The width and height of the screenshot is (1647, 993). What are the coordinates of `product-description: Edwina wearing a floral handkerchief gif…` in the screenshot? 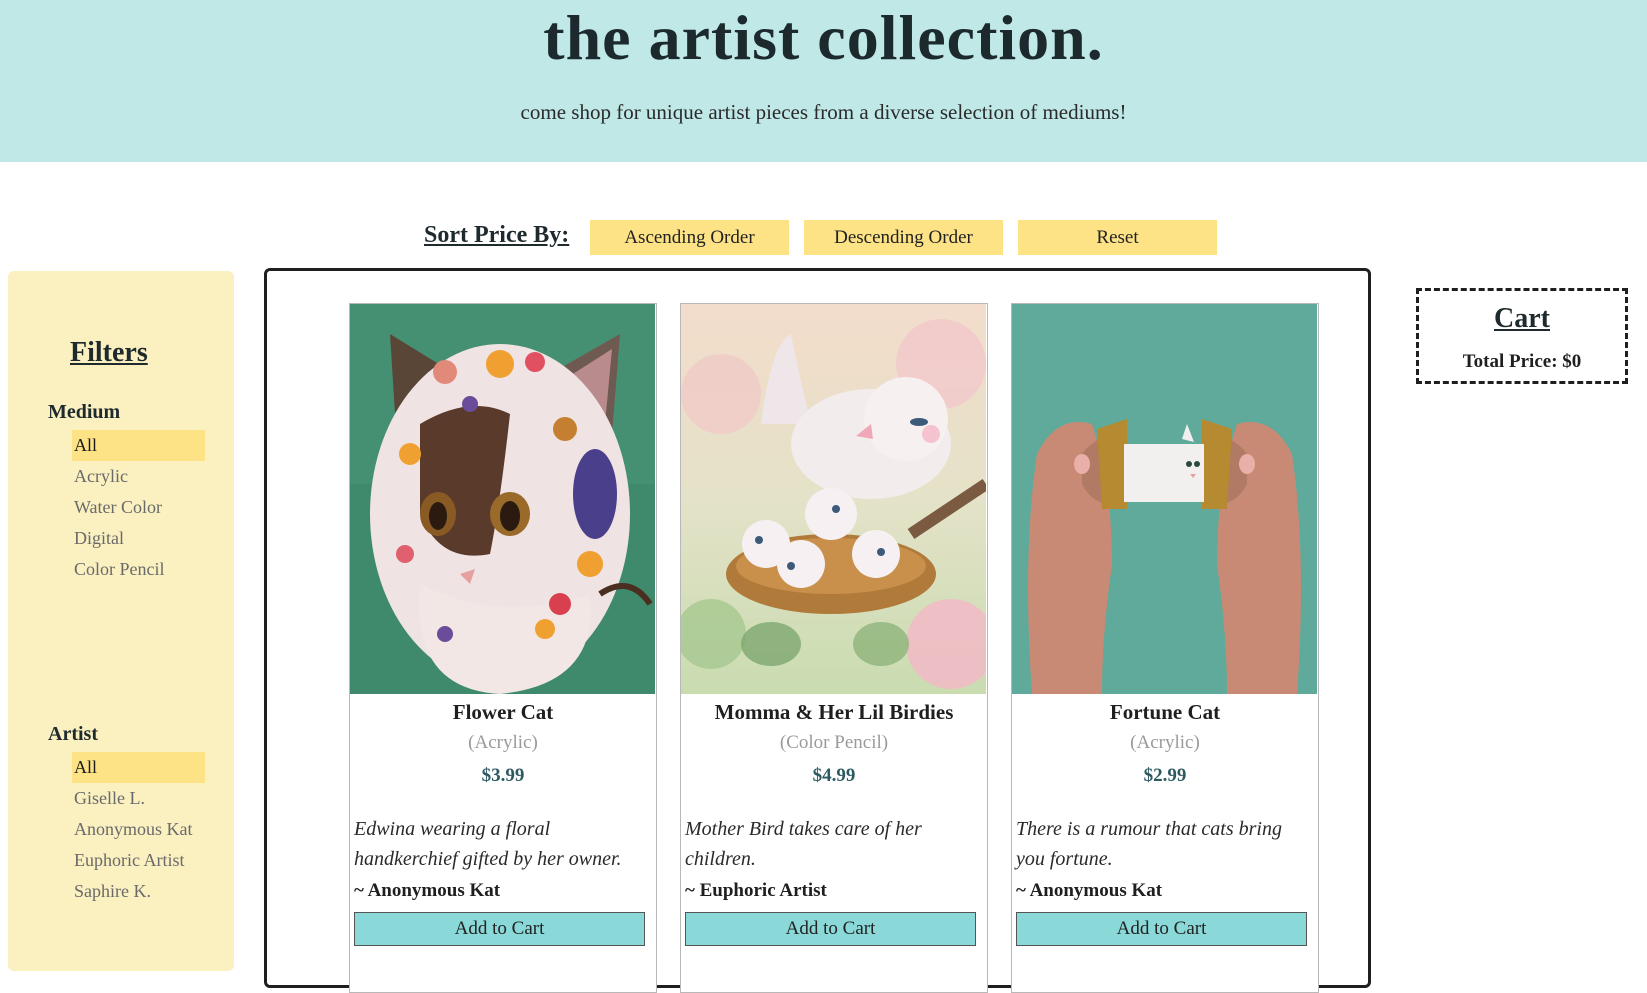 It's located at (488, 844).